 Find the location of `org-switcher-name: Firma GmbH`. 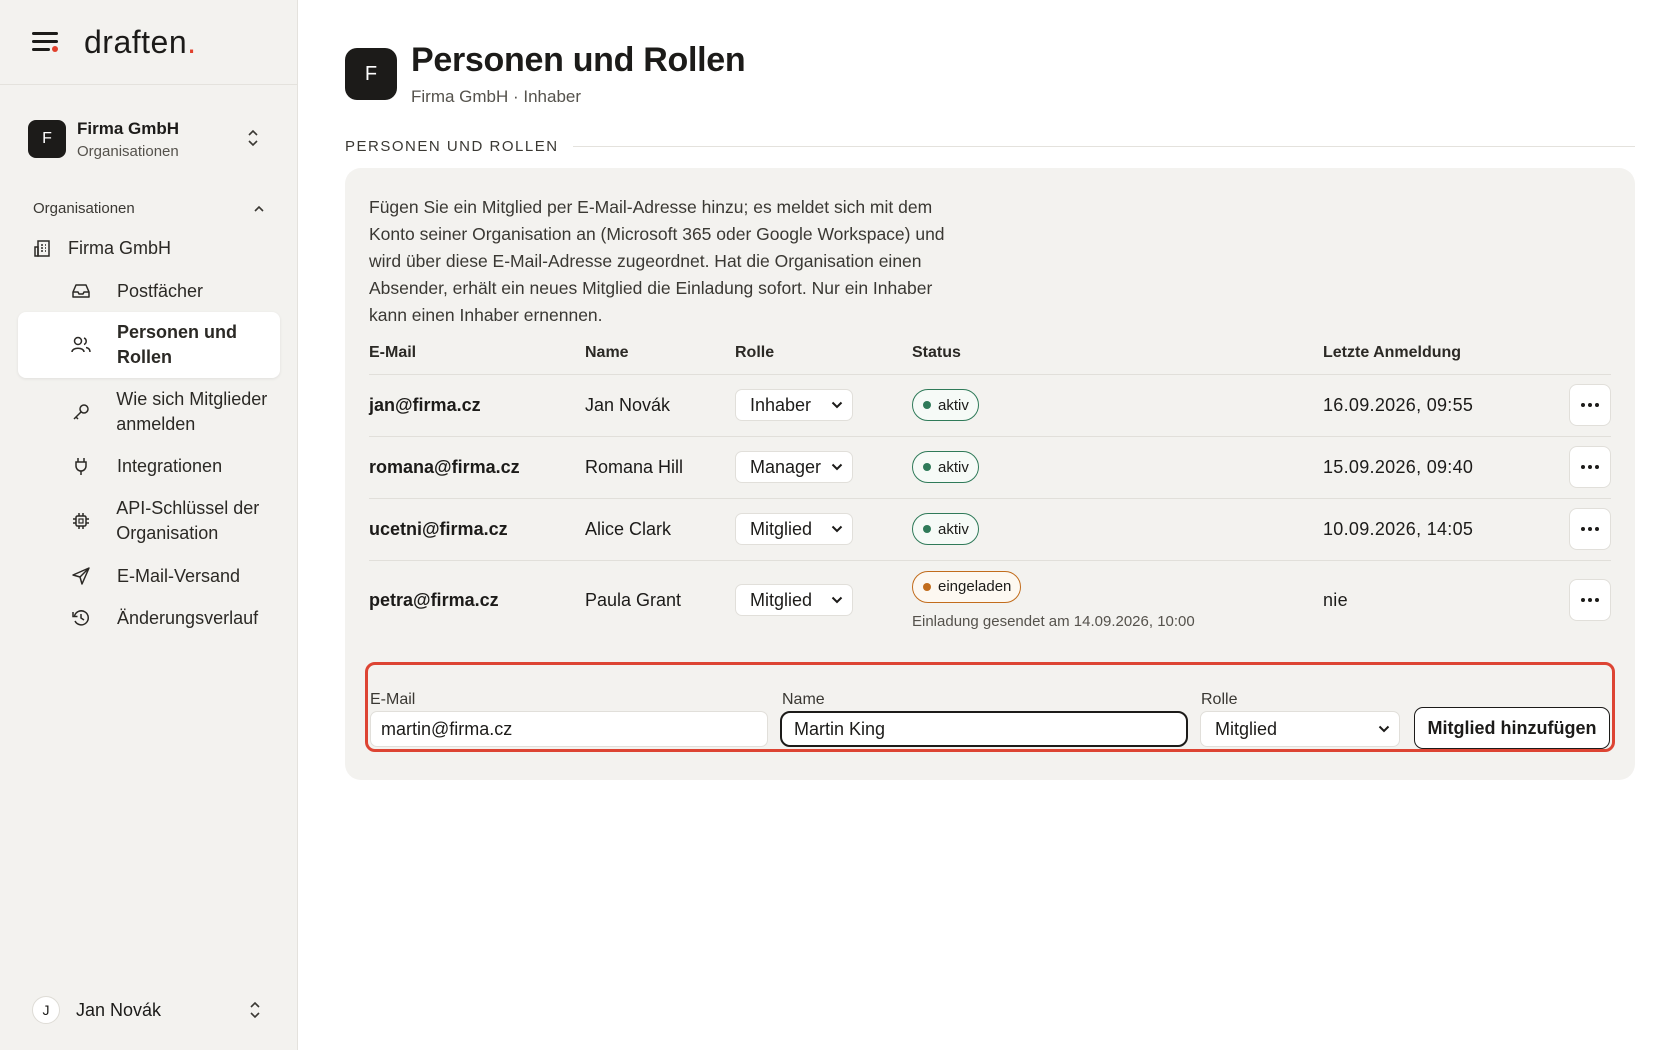

org-switcher-name: Firma GmbH is located at coordinates (128, 128).